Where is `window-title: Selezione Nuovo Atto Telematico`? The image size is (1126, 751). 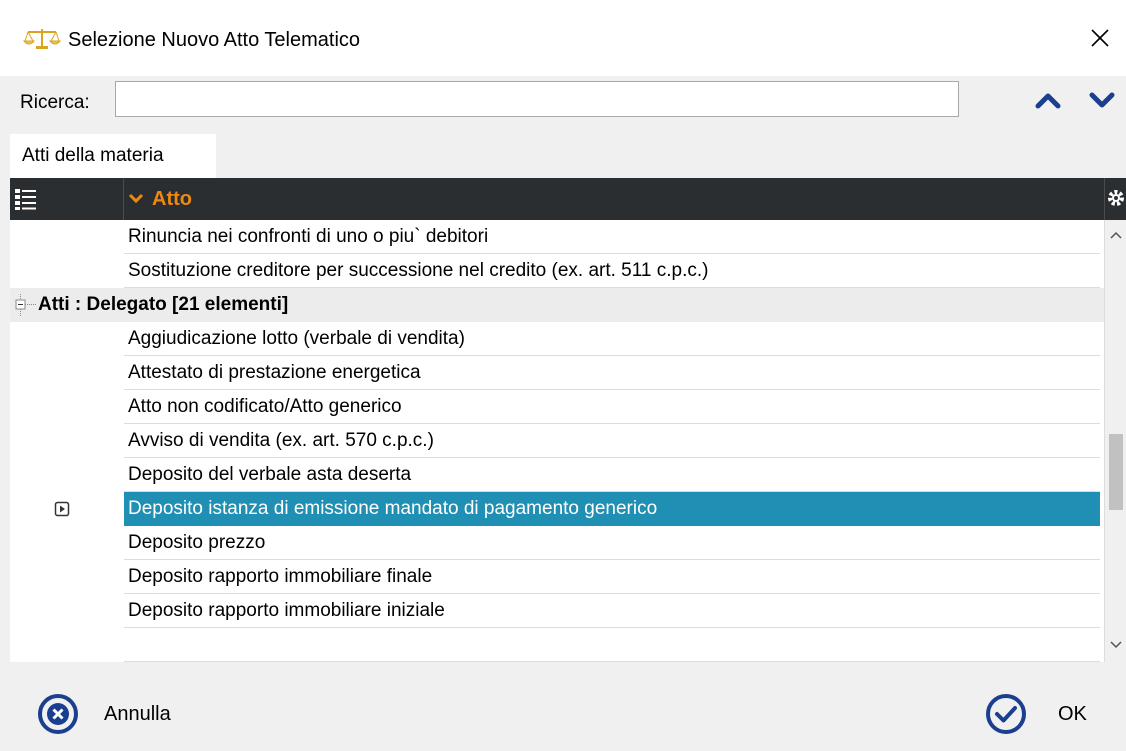
window-title: Selezione Nuovo Atto Telematico is located at coordinates (214, 40).